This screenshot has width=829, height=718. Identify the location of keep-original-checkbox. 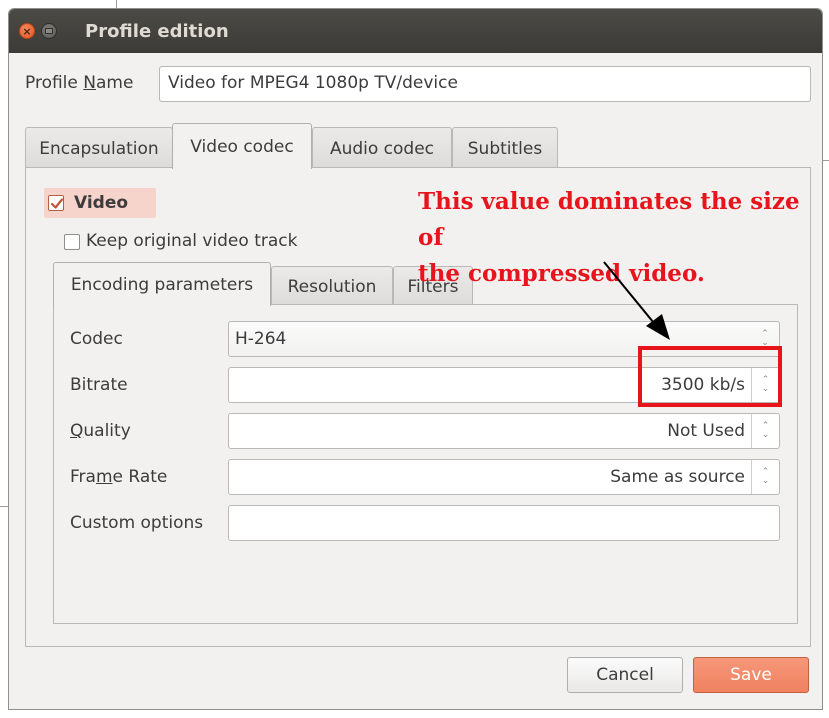
(72, 242).